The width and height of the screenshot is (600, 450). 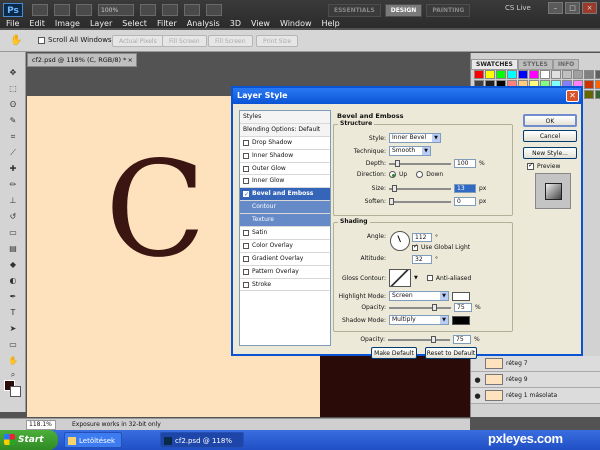 What do you see at coordinates (477, 380) in the screenshot?
I see `eye-icon: ●` at bounding box center [477, 380].